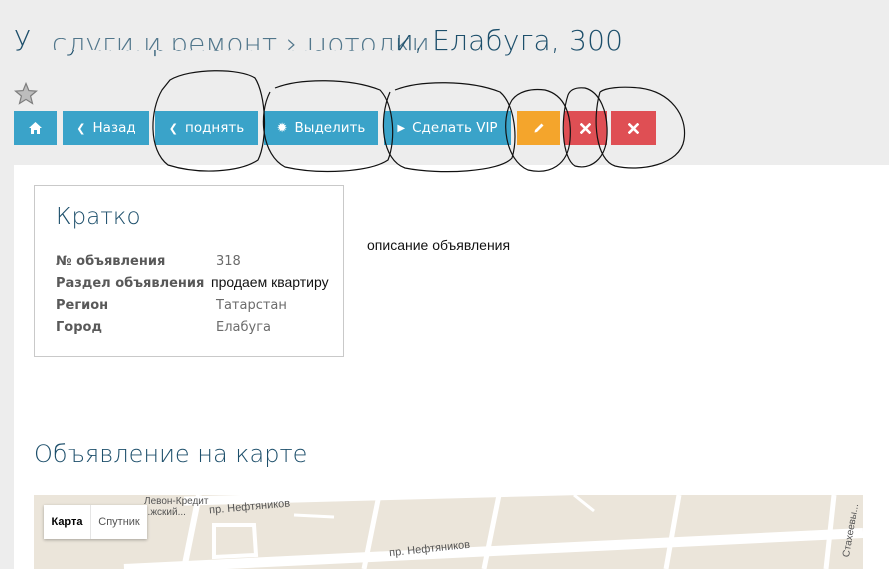  What do you see at coordinates (176, 501) in the screenshot?
I see `map-label: Левон-Кредит` at bounding box center [176, 501].